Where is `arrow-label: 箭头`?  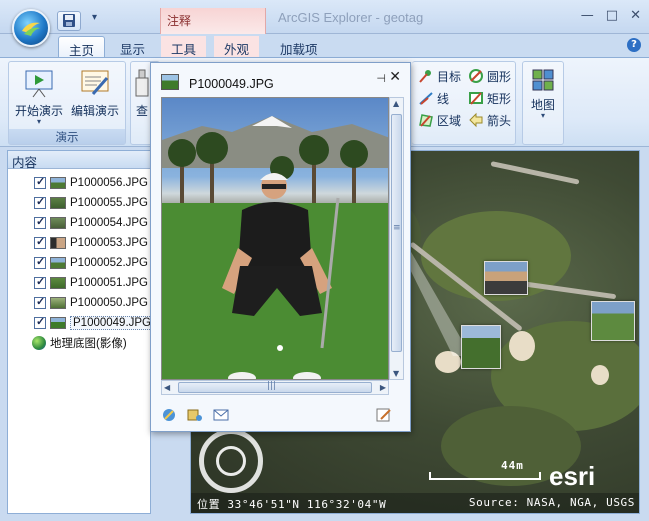 arrow-label: 箭头 is located at coordinates (499, 120).